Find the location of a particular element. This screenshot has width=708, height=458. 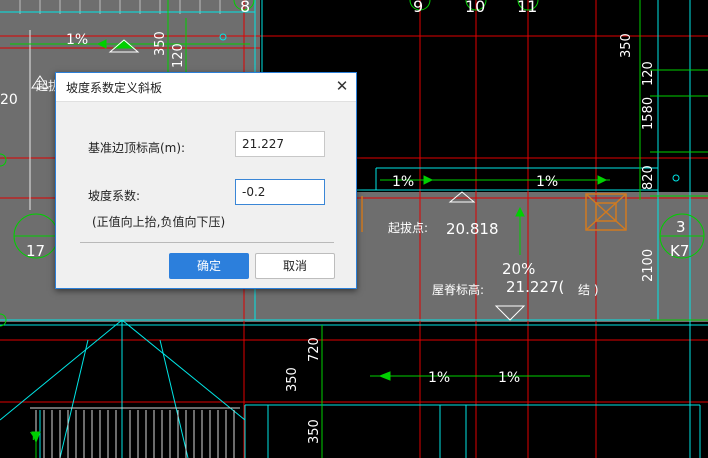

dim-label: 720 is located at coordinates (314, 349).